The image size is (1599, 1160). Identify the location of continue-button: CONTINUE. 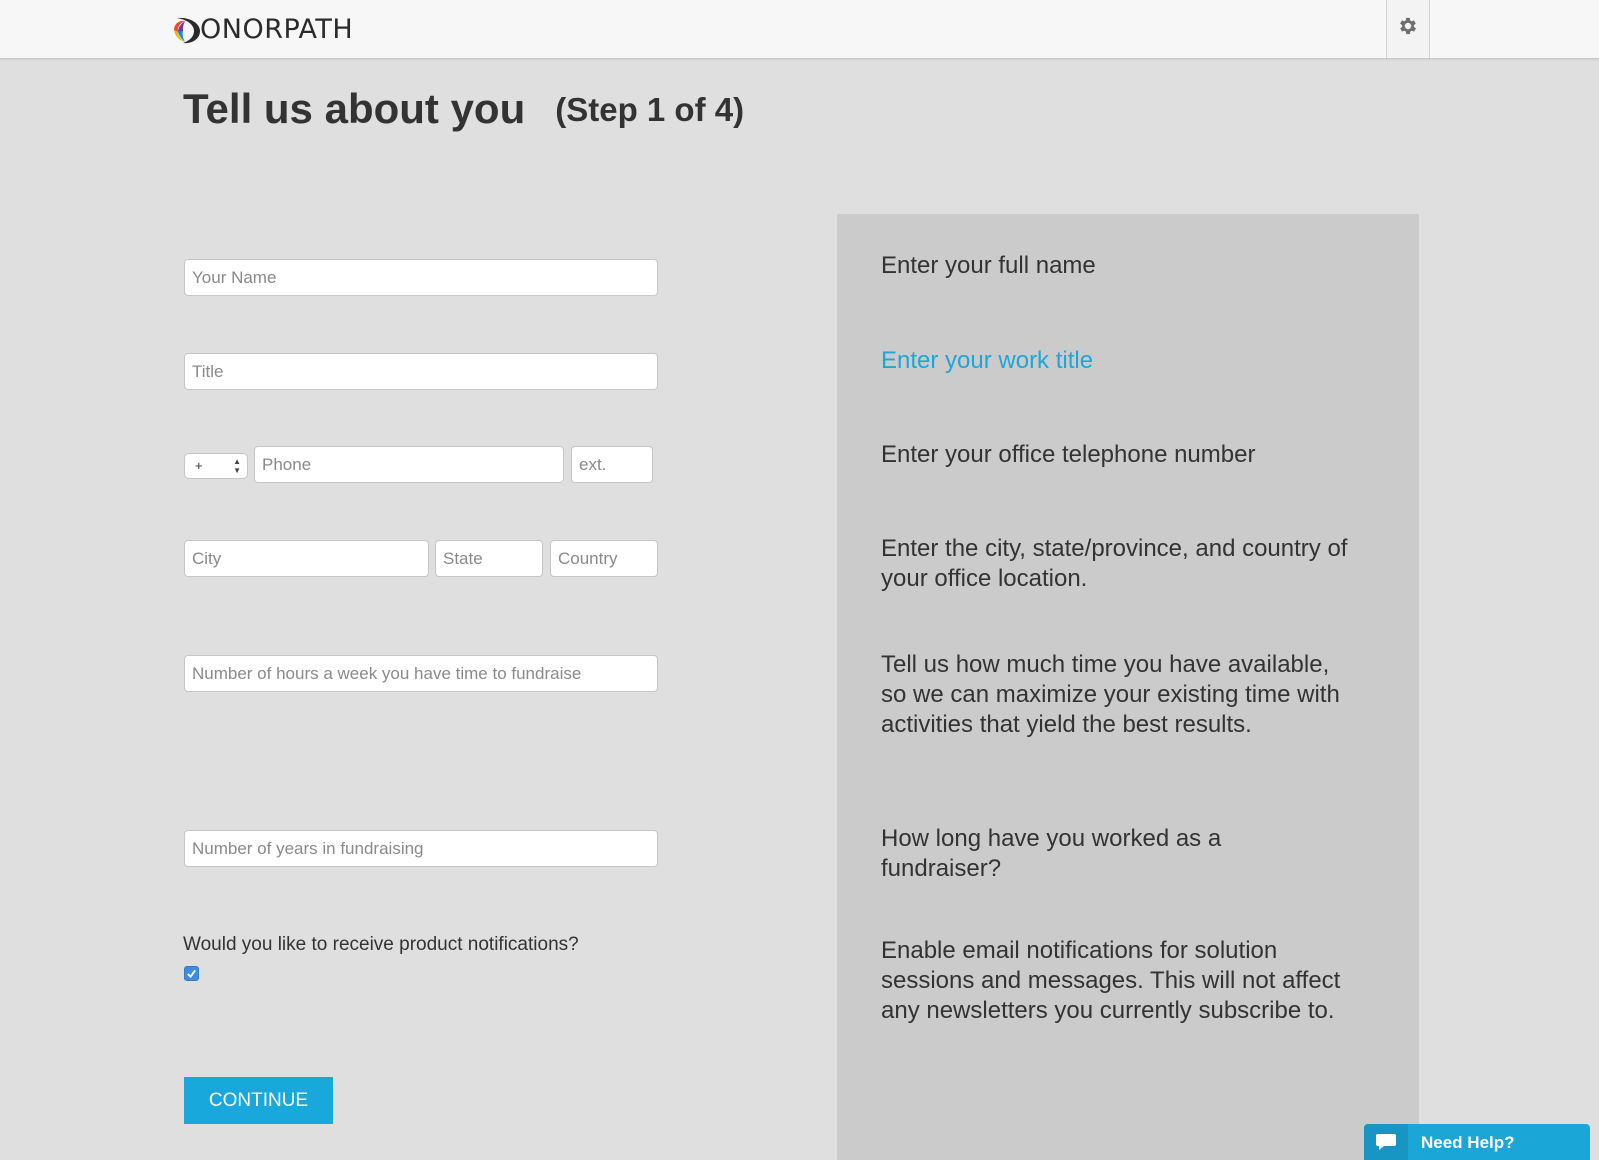
(258, 1100).